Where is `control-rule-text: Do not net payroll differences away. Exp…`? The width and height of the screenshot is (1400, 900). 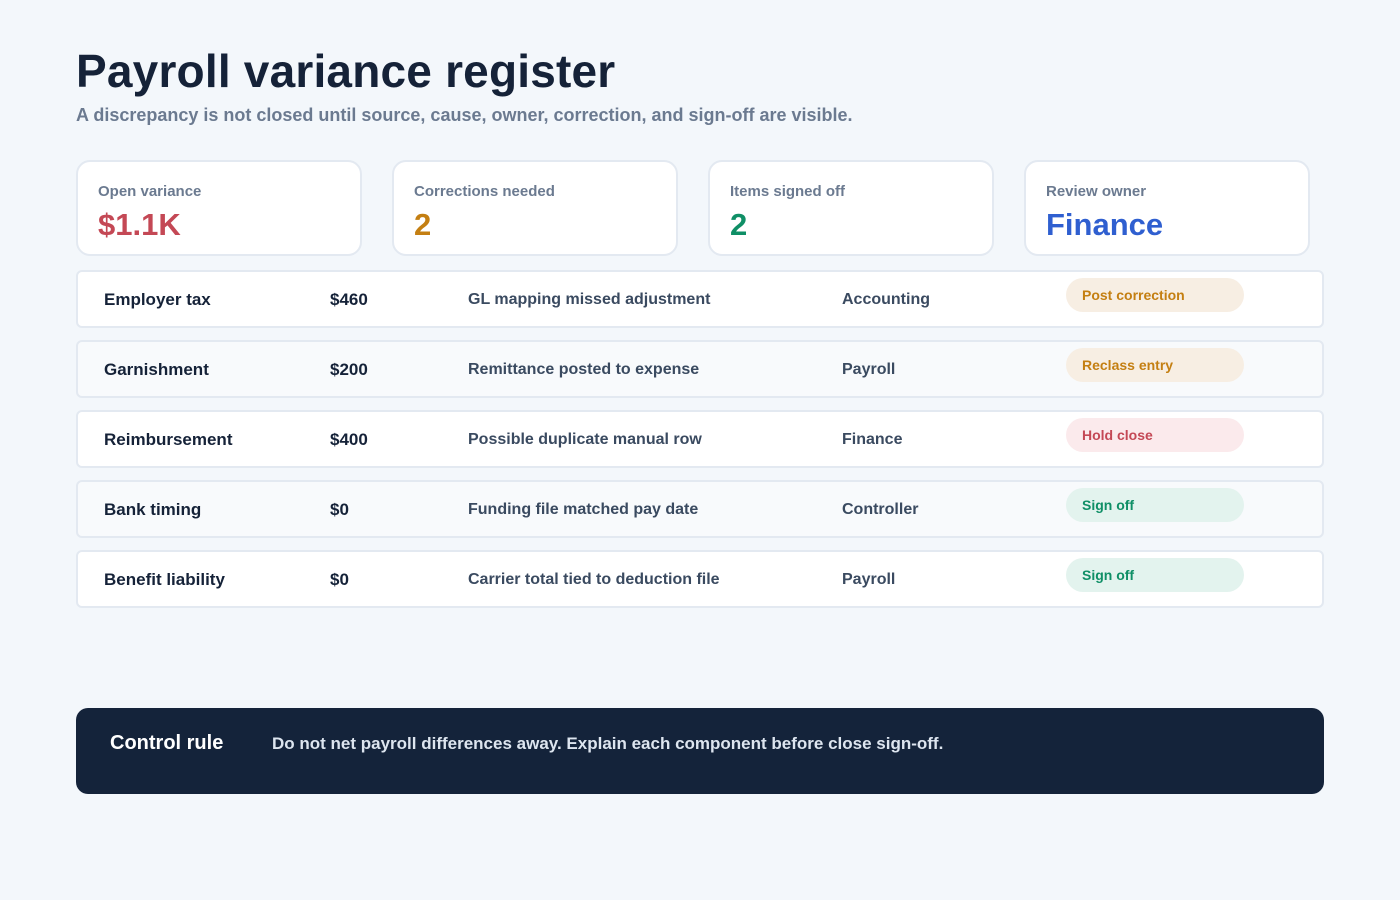 control-rule-text: Do not net payroll differences away. Exp… is located at coordinates (608, 743).